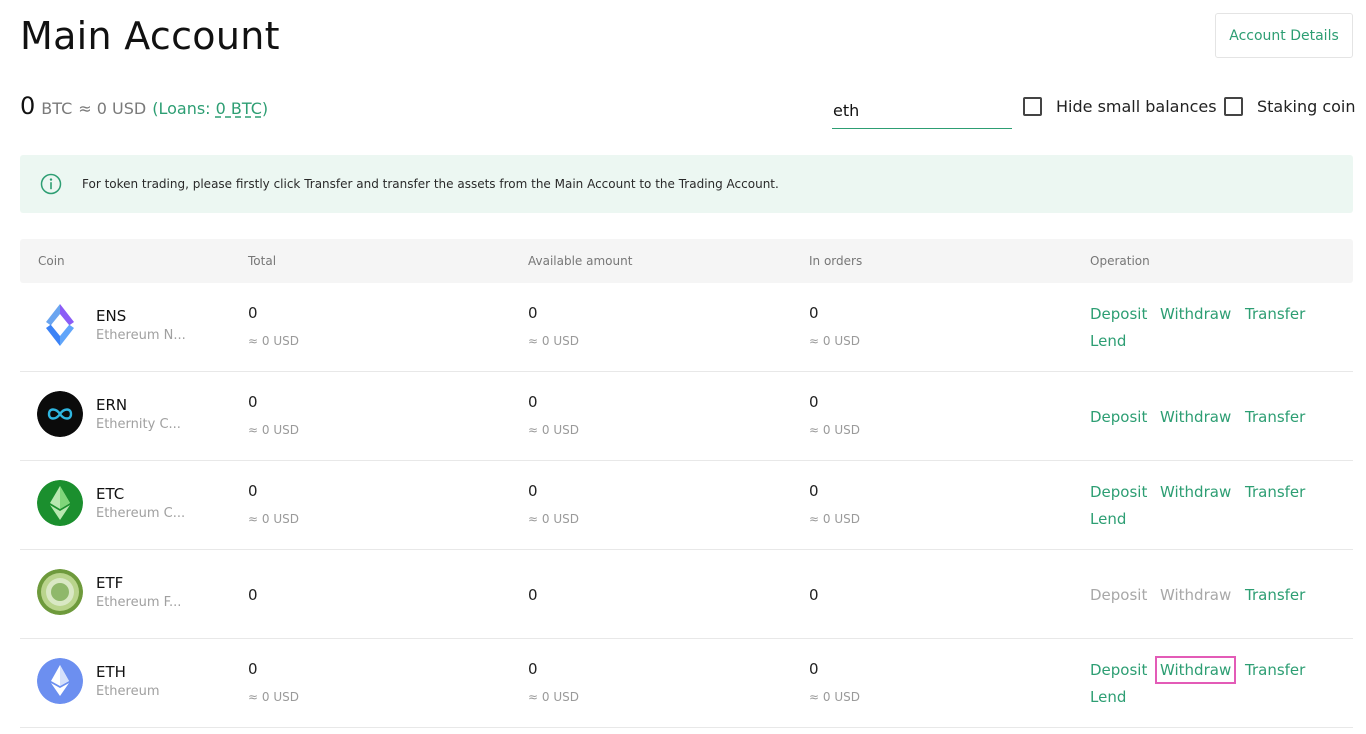 The width and height of the screenshot is (1366, 734). What do you see at coordinates (57, 108) in the screenshot?
I see `balance-unit: BTC` at bounding box center [57, 108].